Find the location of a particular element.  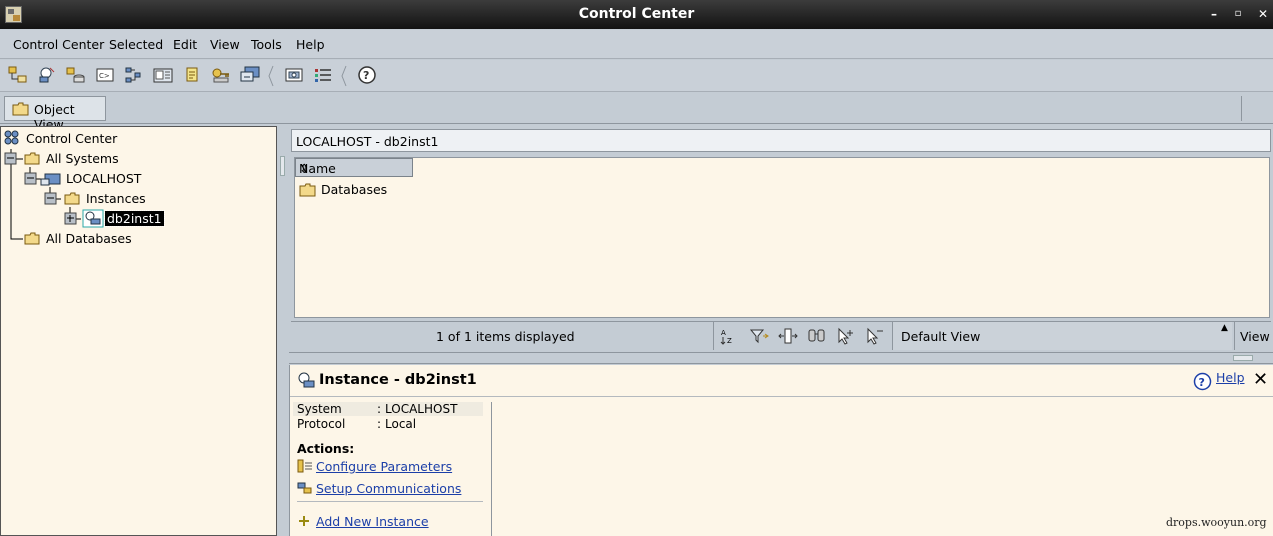

property-value: LOCALHOST is located at coordinates (421, 409).